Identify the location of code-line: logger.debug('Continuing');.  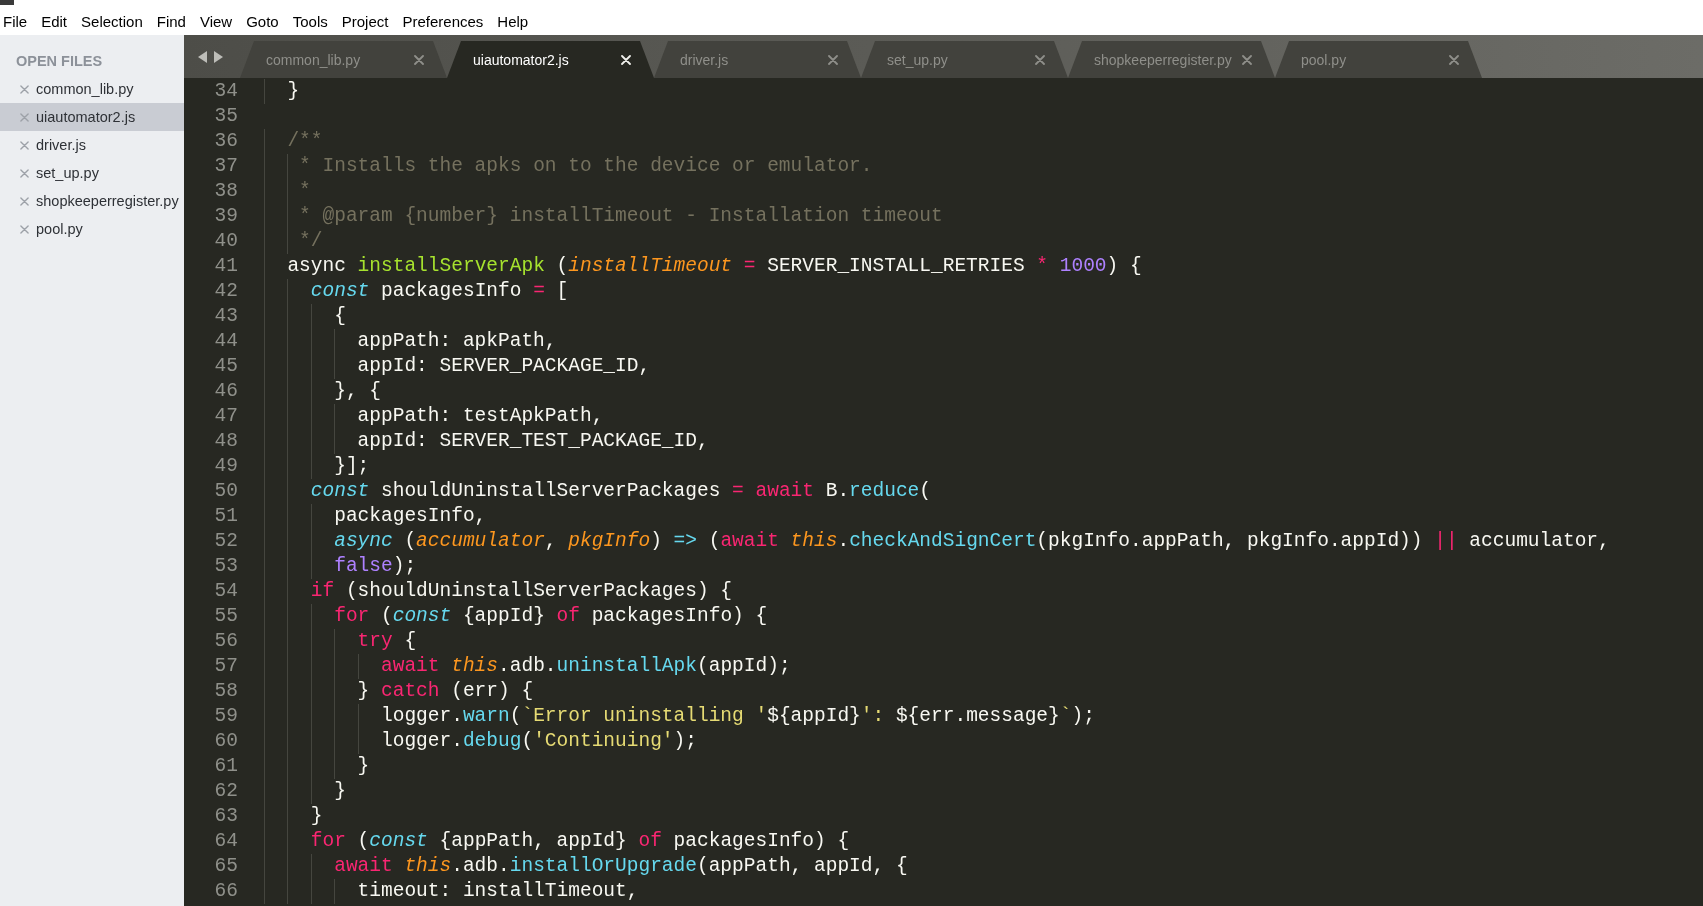
(539, 741).